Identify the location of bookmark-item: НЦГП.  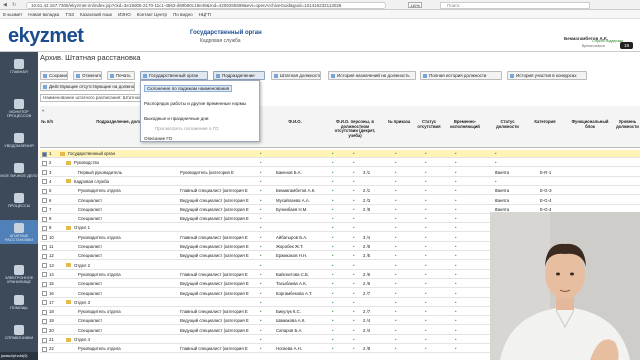
(205, 14).